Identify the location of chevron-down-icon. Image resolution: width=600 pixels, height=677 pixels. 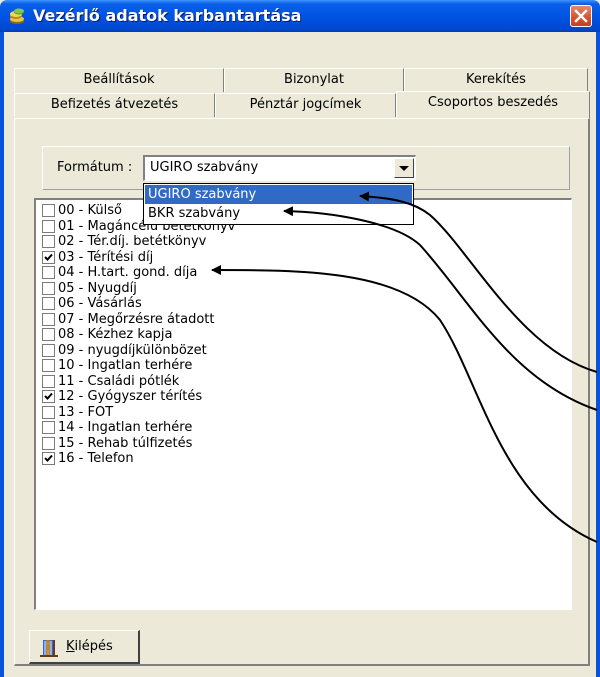
(404, 168).